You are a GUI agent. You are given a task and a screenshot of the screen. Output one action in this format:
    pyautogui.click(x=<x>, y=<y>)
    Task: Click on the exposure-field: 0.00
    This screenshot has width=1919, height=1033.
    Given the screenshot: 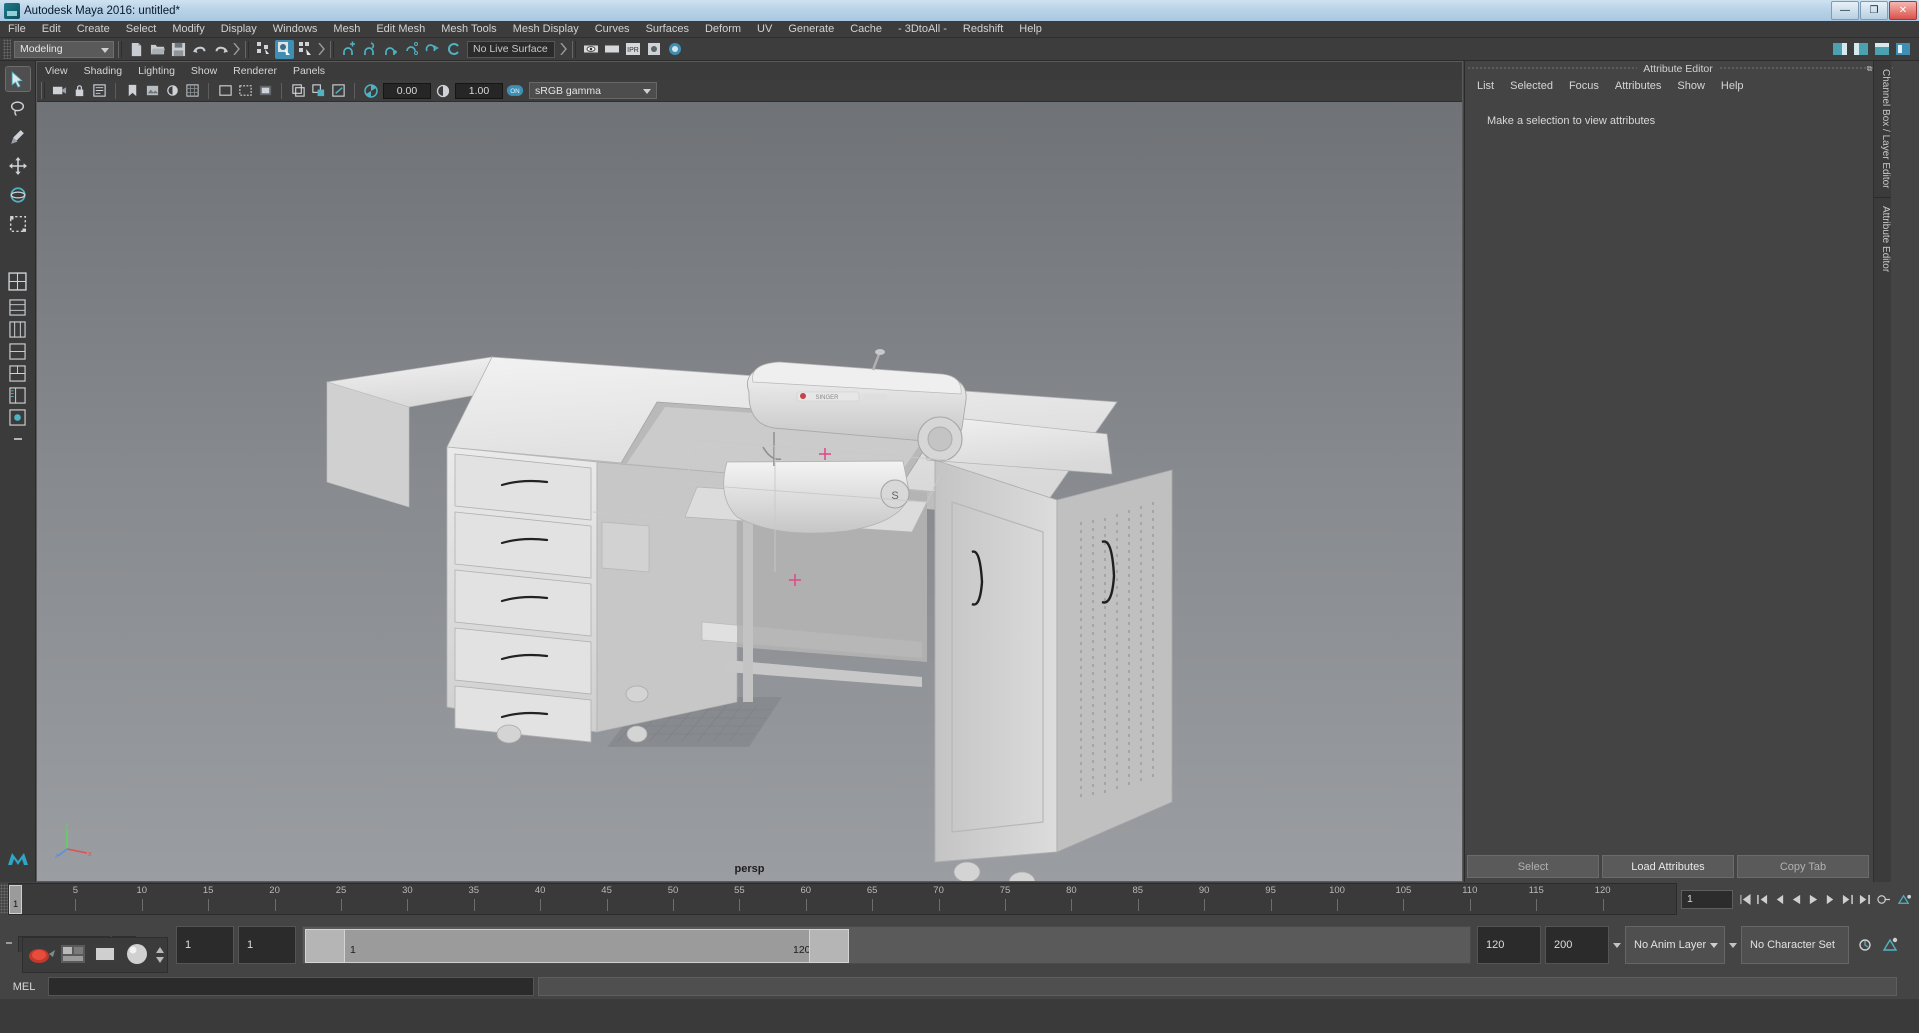 What is the action you would take?
    pyautogui.click(x=407, y=90)
    